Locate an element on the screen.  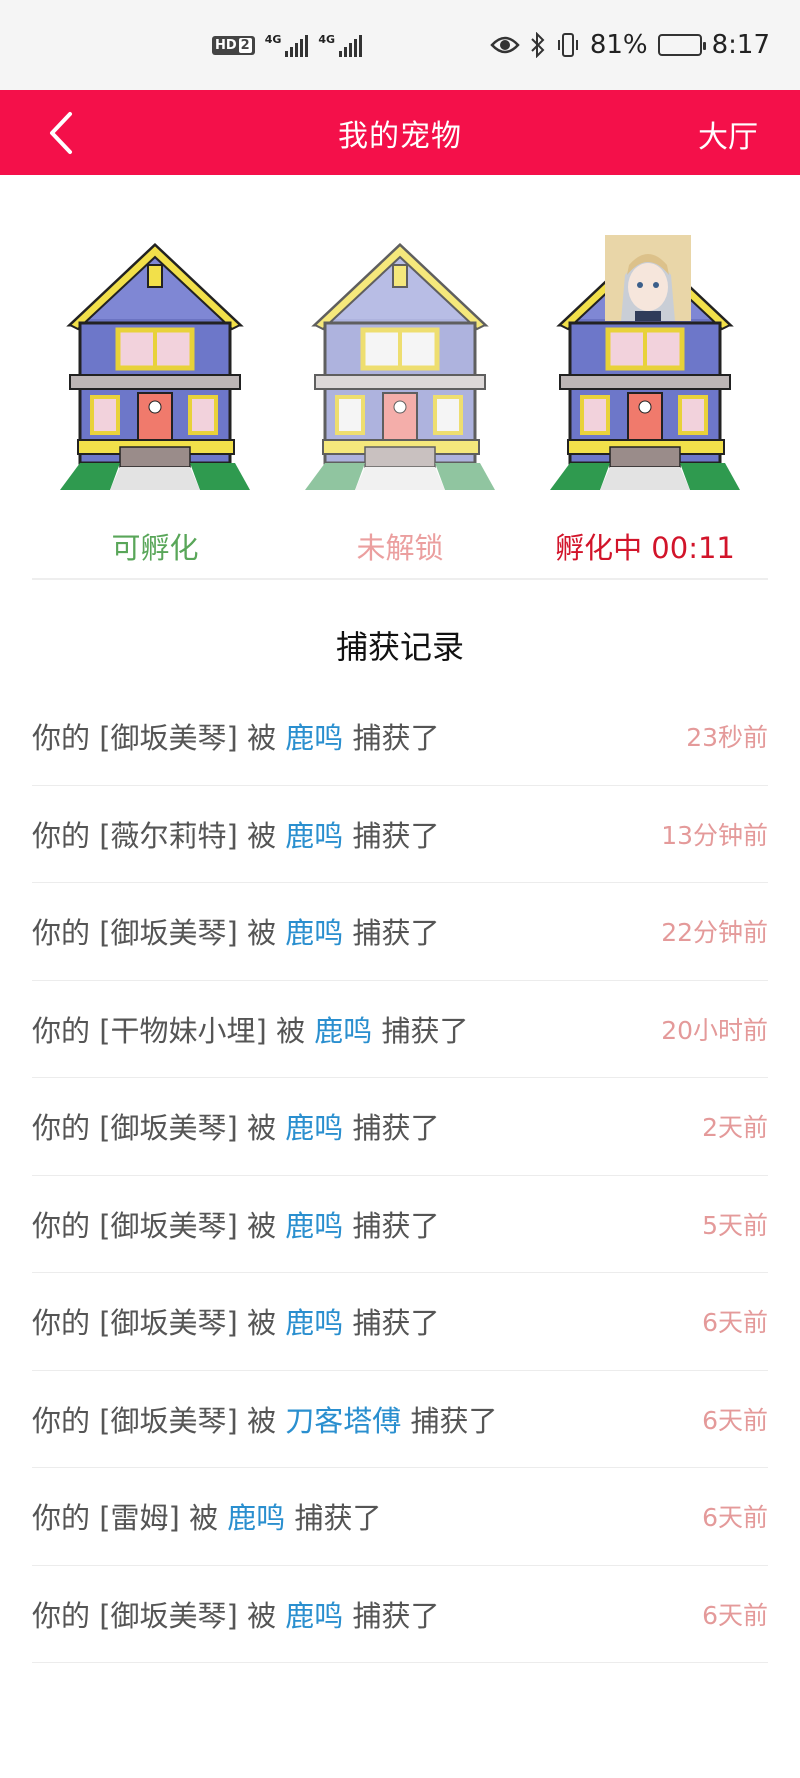
egg-status-label: 孵化中 00:11 is located at coordinates (645, 548).